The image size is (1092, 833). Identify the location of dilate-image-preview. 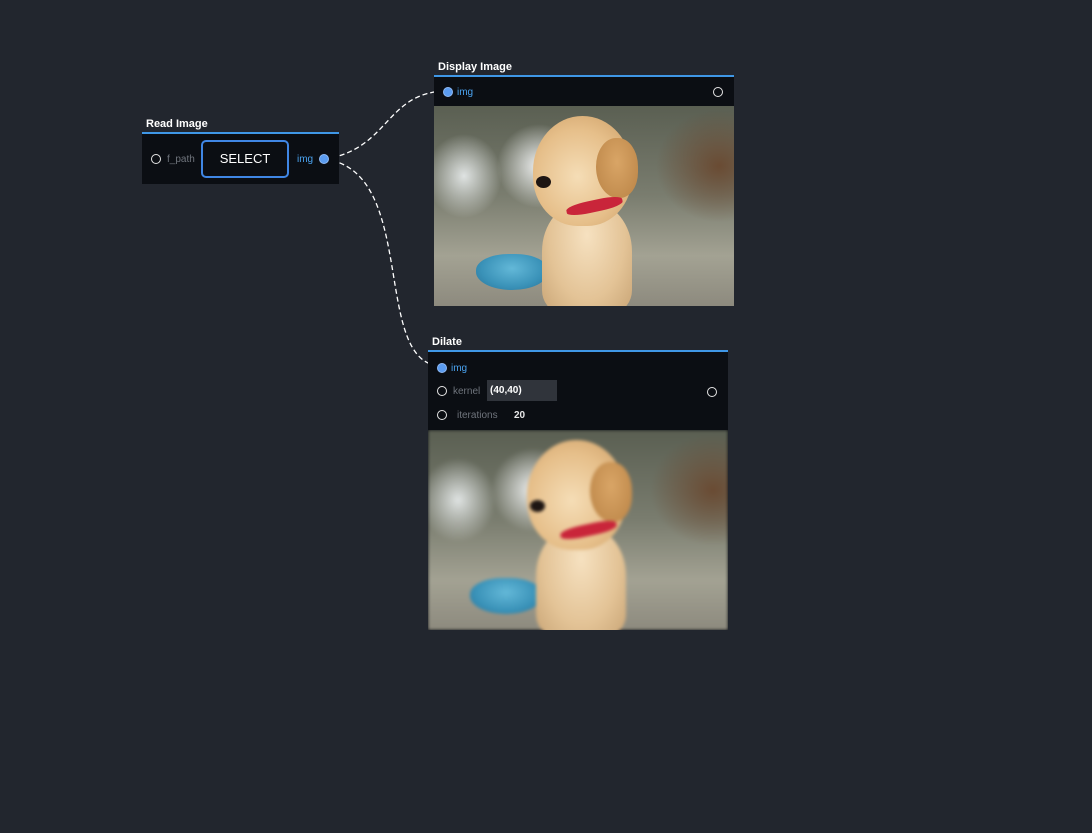
(578, 530).